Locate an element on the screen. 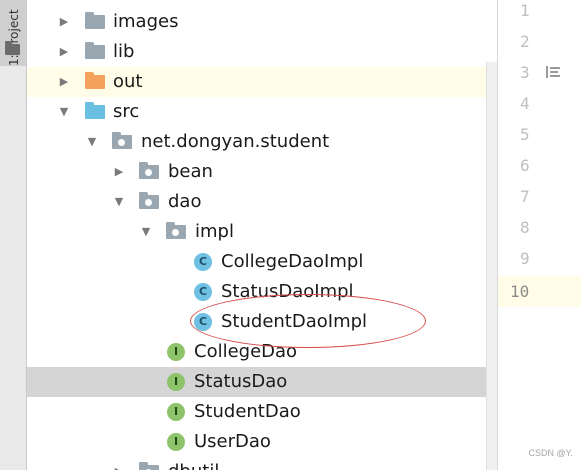 The width and height of the screenshot is (581, 470). tree-row-out: ▶ out is located at coordinates (262, 82).